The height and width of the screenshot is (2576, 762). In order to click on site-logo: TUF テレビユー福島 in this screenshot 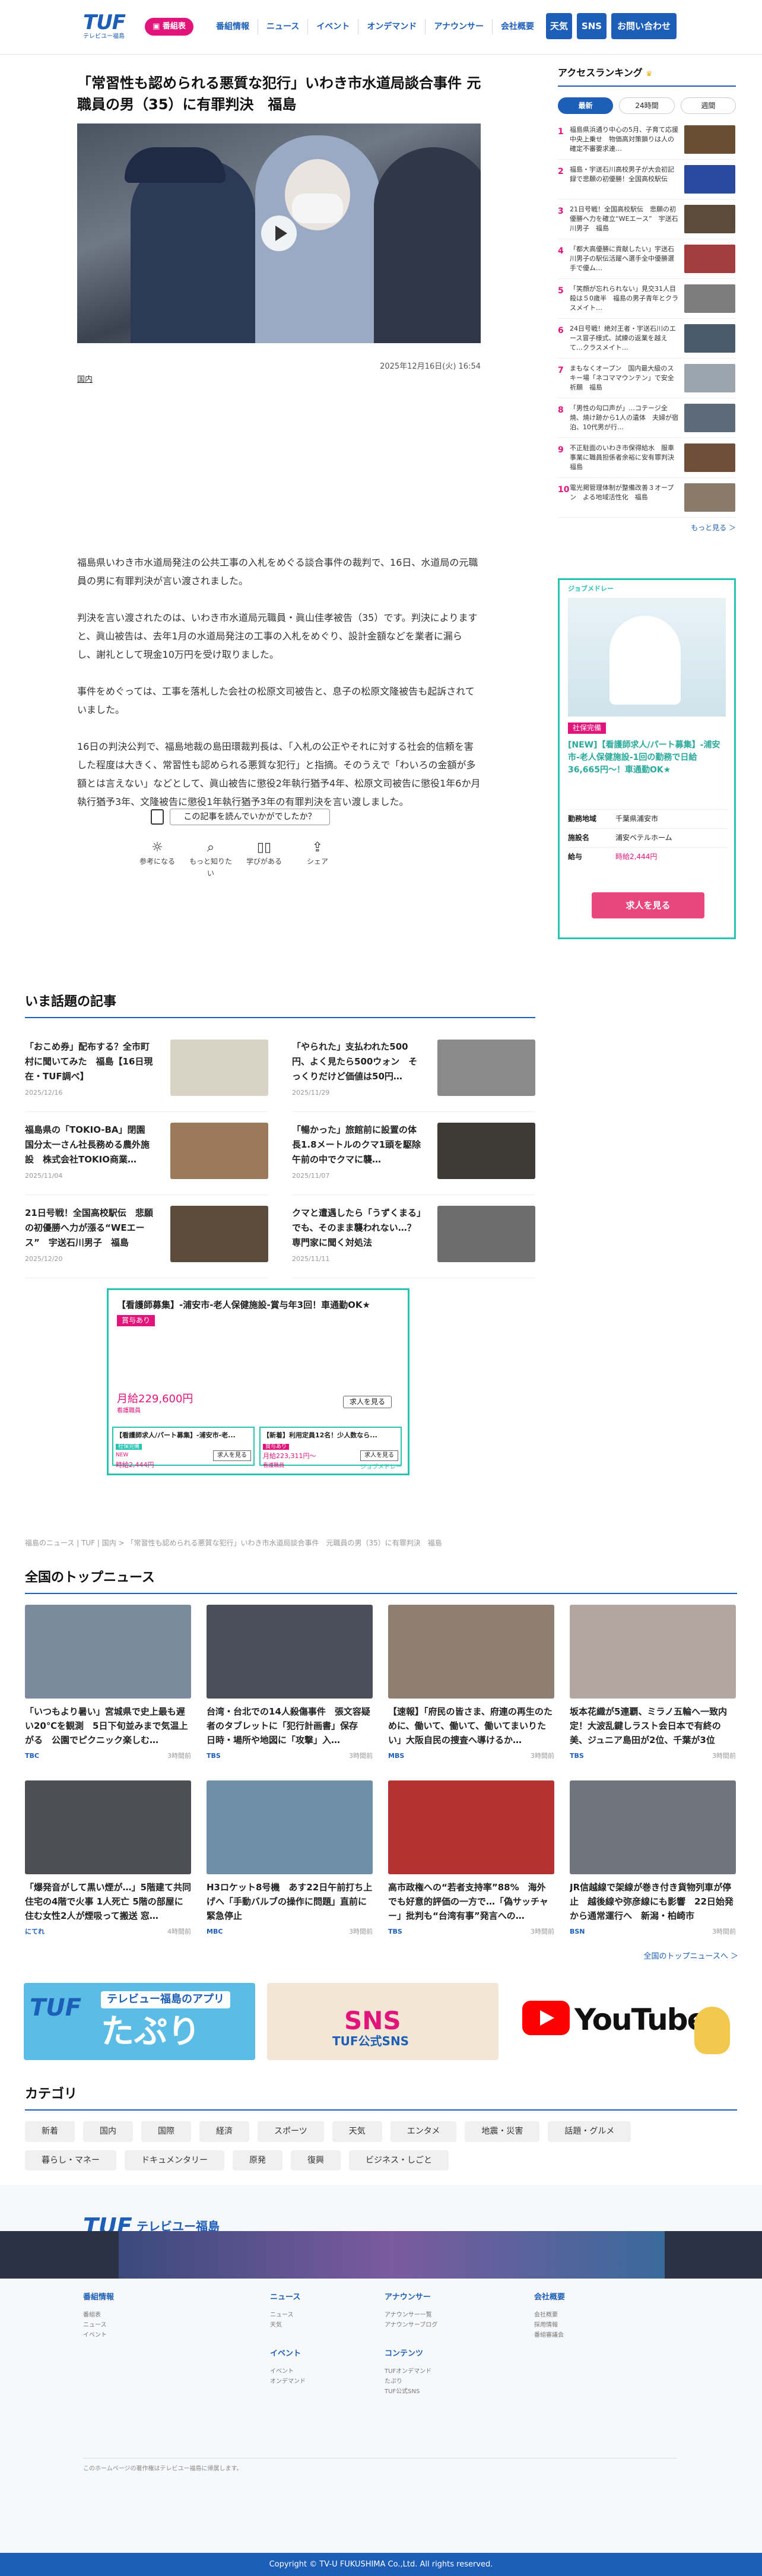, I will do `click(109, 28)`.